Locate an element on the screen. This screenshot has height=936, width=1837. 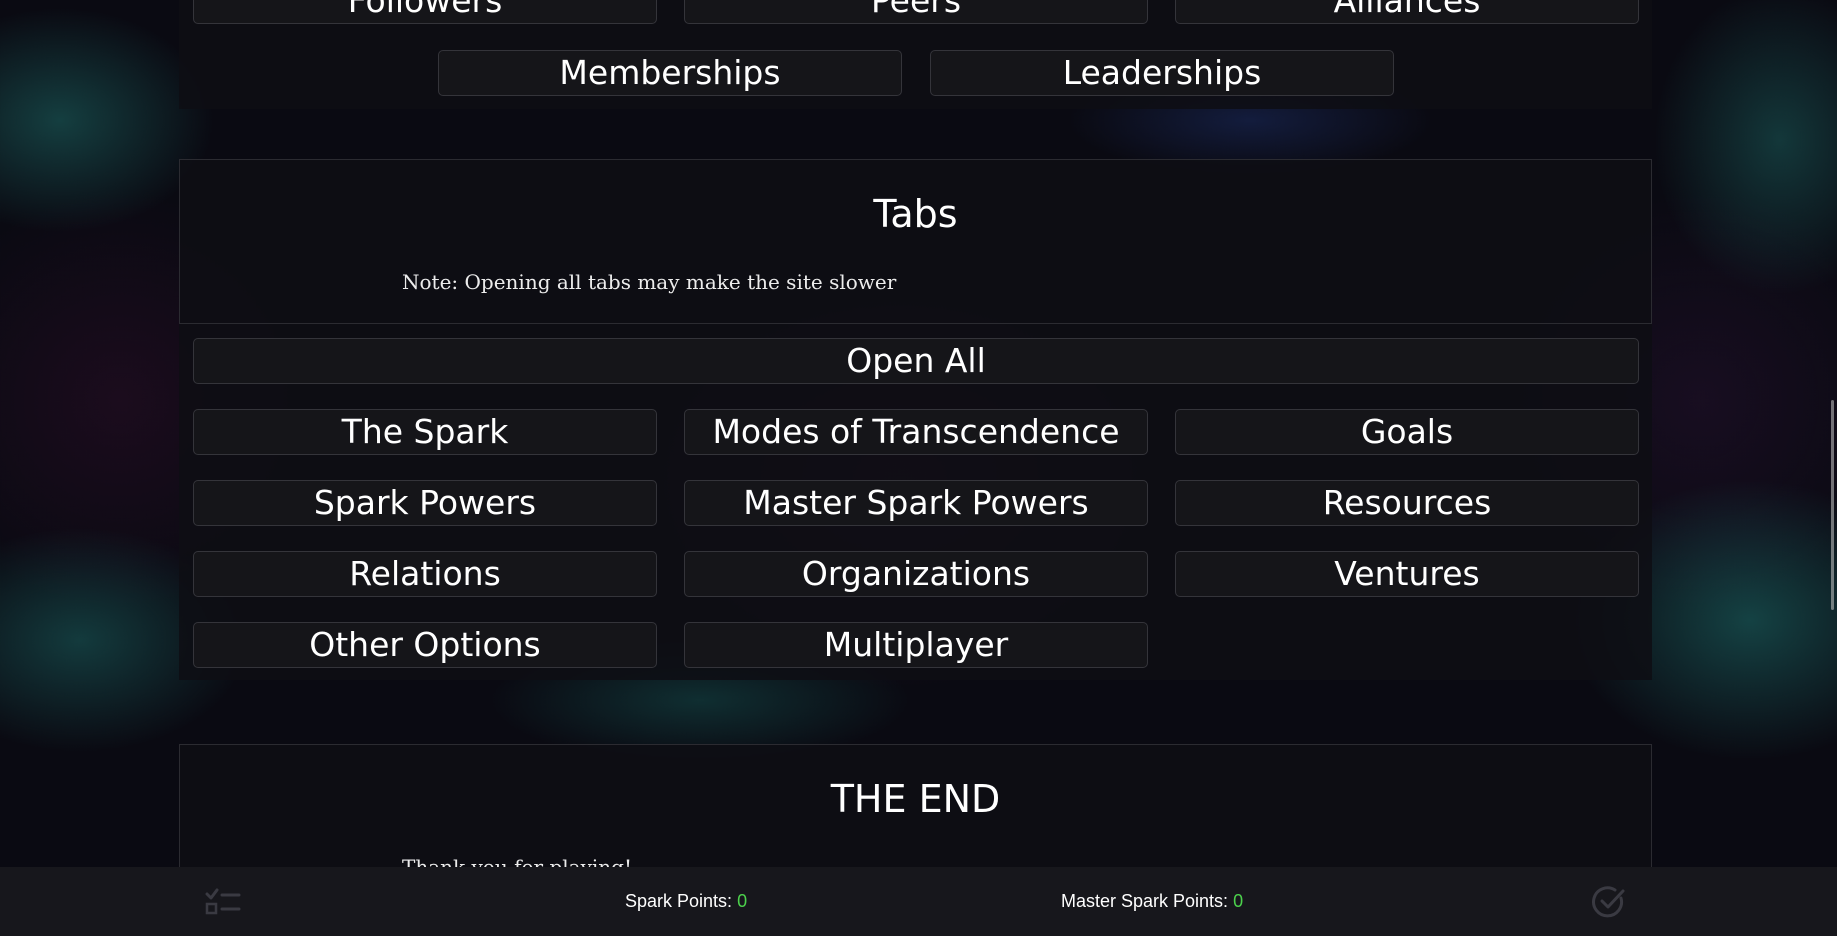
tab-the-spark: The Spark is located at coordinates (425, 432).